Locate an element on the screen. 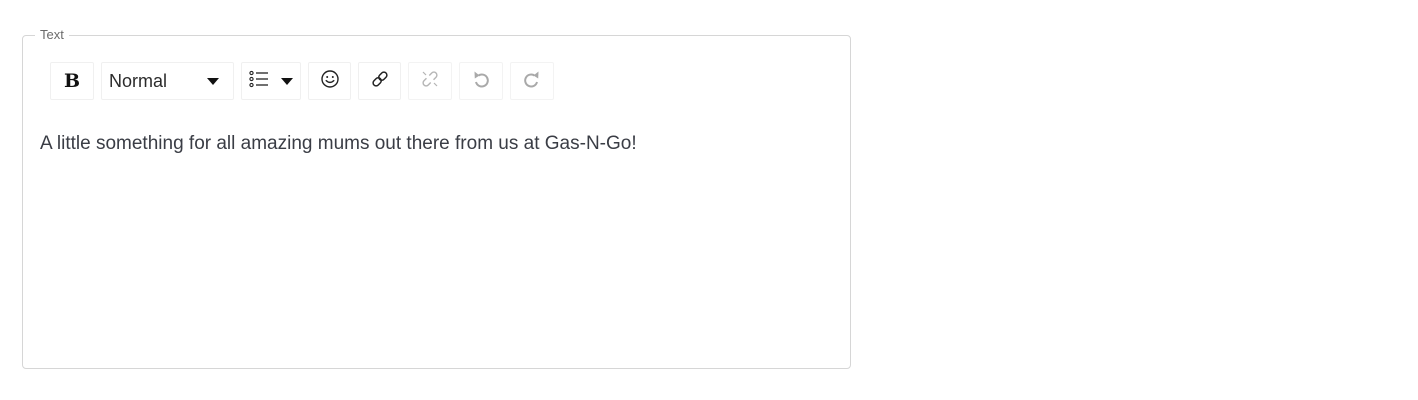 Image resolution: width=1418 pixels, height=400 pixels. block-type-dropdown: Normal is located at coordinates (167, 81).